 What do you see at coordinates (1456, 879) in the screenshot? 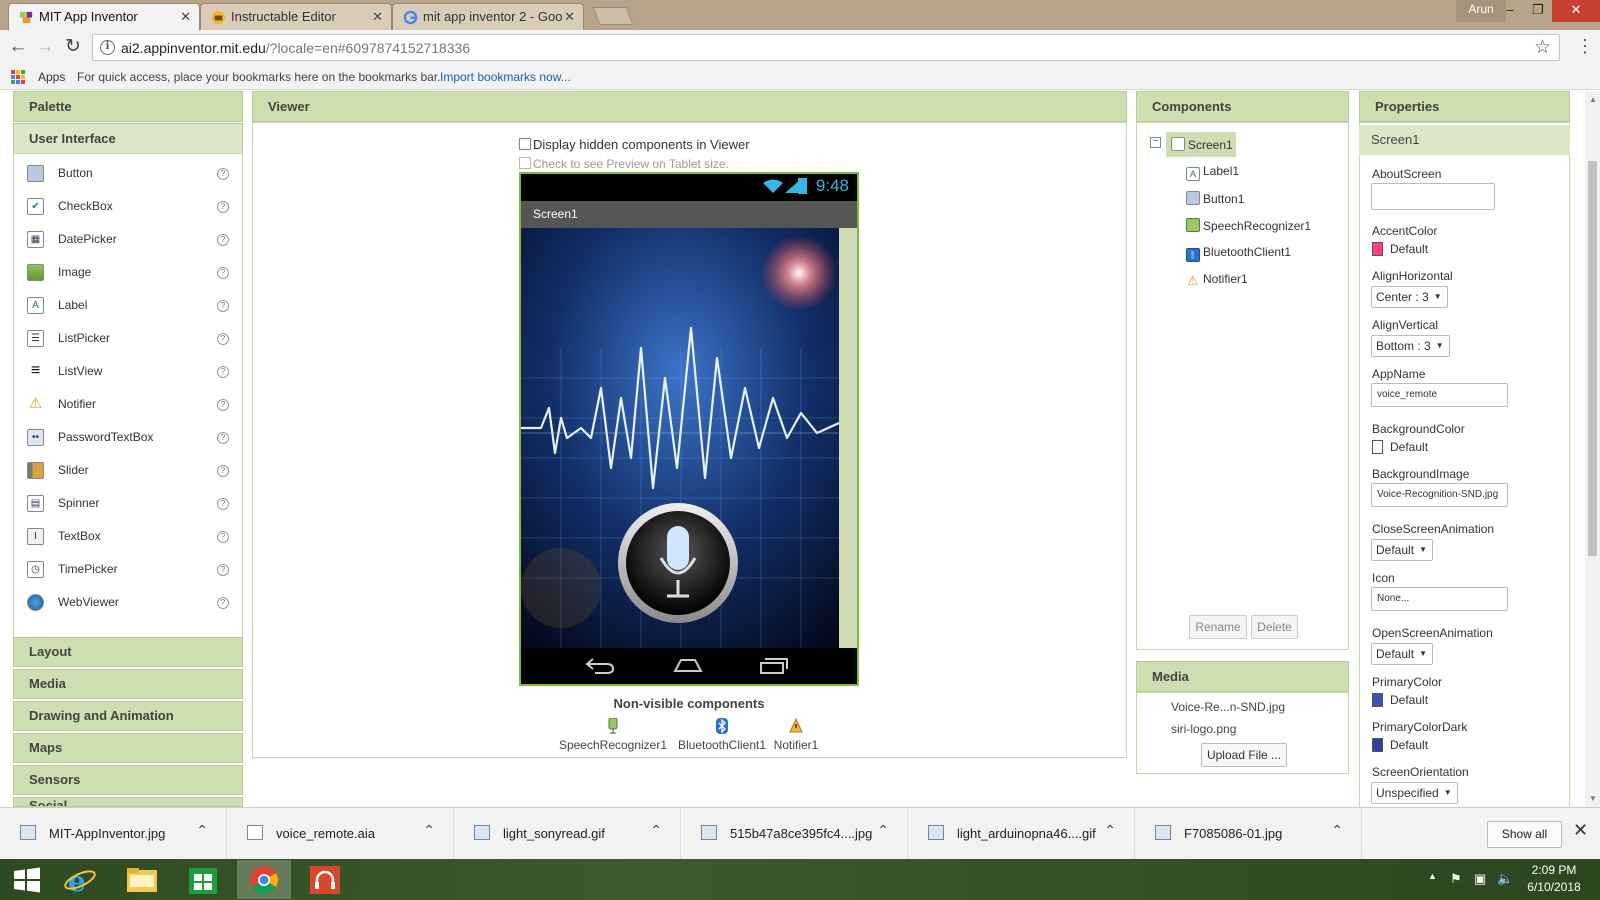
I see `action-center-flag-icon: ⚑` at bounding box center [1456, 879].